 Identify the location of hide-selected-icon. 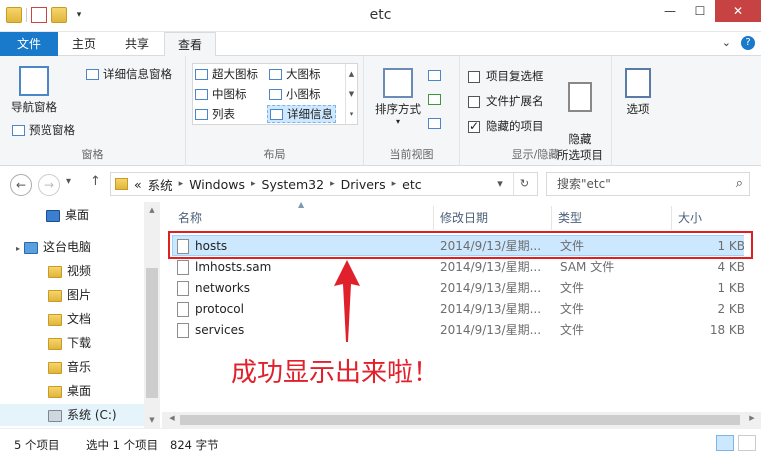
(580, 97).